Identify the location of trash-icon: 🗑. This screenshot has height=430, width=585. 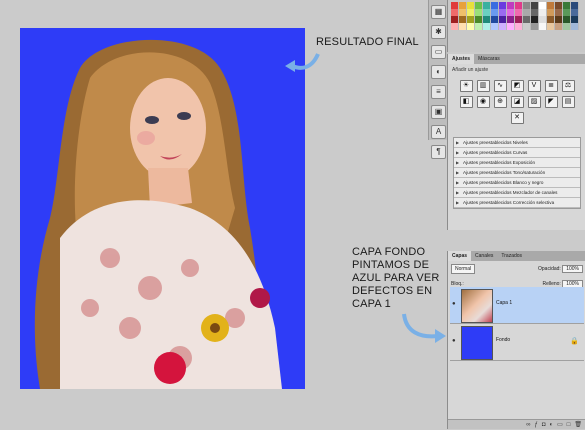
(578, 424).